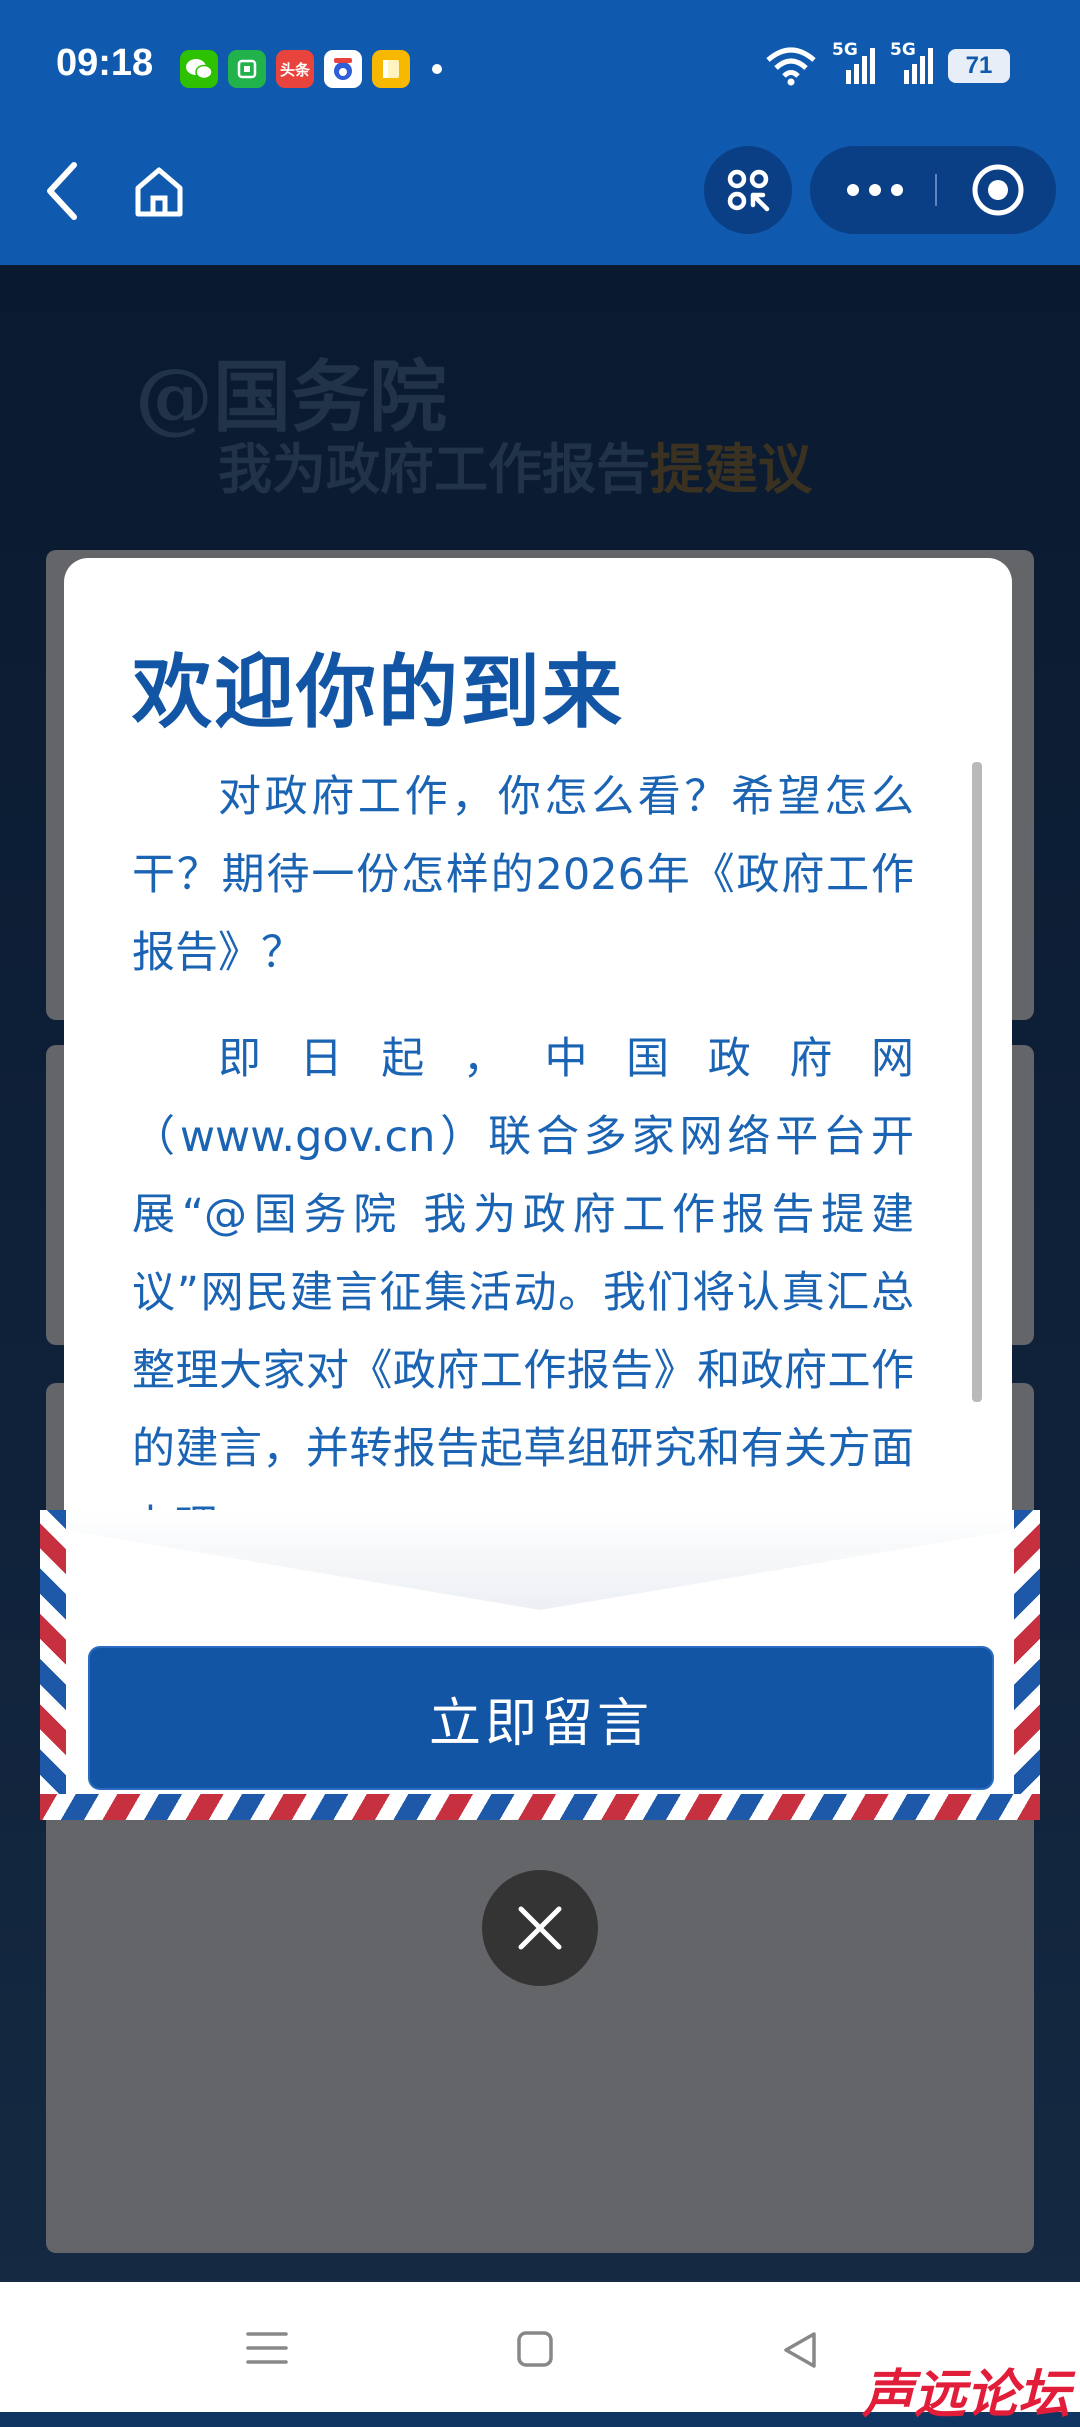 This screenshot has height=2427, width=1080. I want to click on toutiao-icon: 头条, so click(295, 69).